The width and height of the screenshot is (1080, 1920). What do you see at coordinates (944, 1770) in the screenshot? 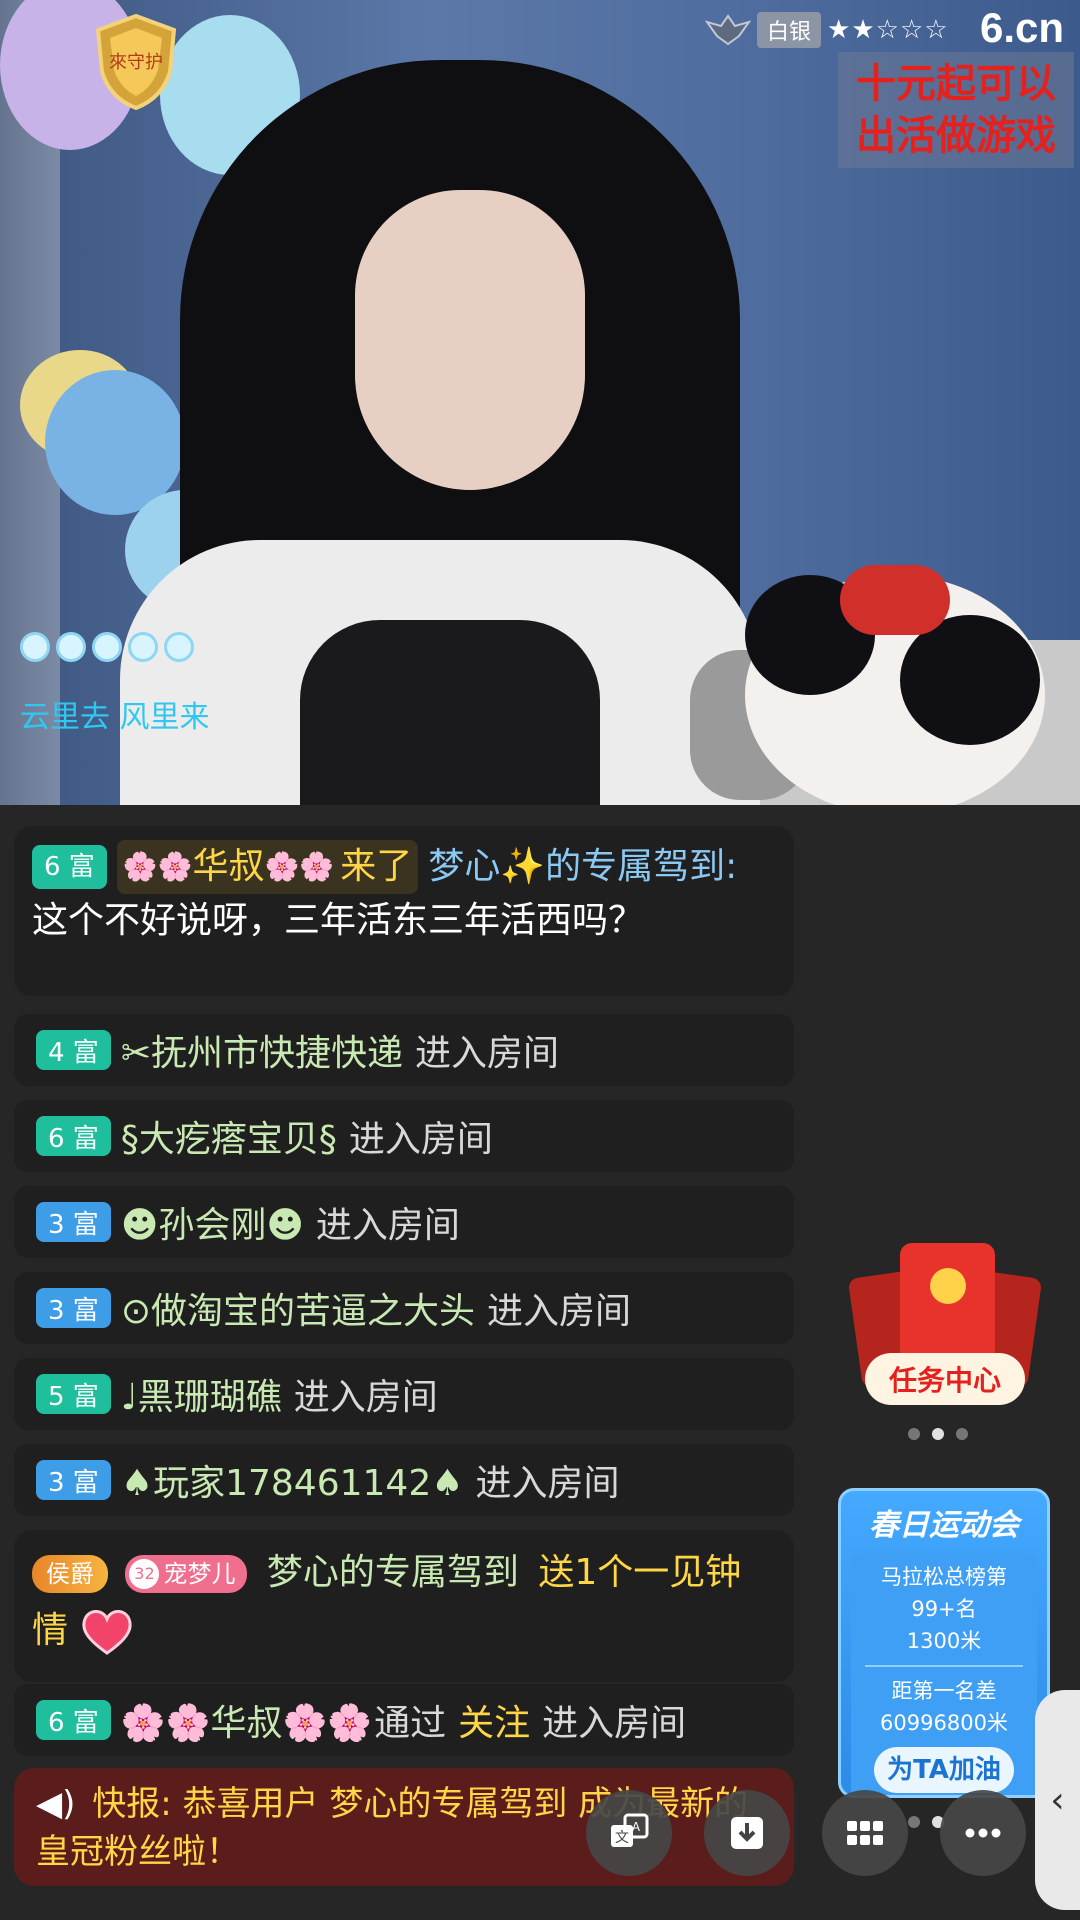
I see `cheer-button: 为TA加油` at bounding box center [944, 1770].